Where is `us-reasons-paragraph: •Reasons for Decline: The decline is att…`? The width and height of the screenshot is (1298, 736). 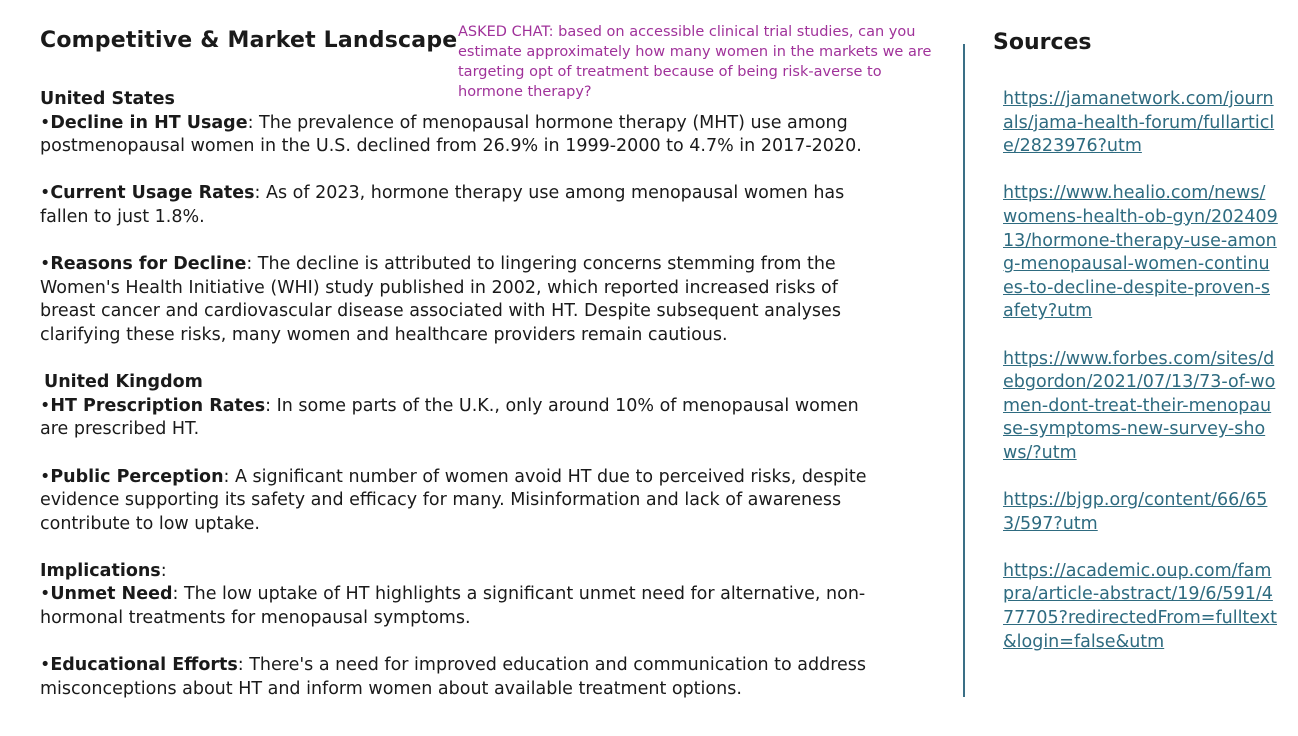 us-reasons-paragraph: •Reasons for Decline: The decline is att… is located at coordinates (440, 299).